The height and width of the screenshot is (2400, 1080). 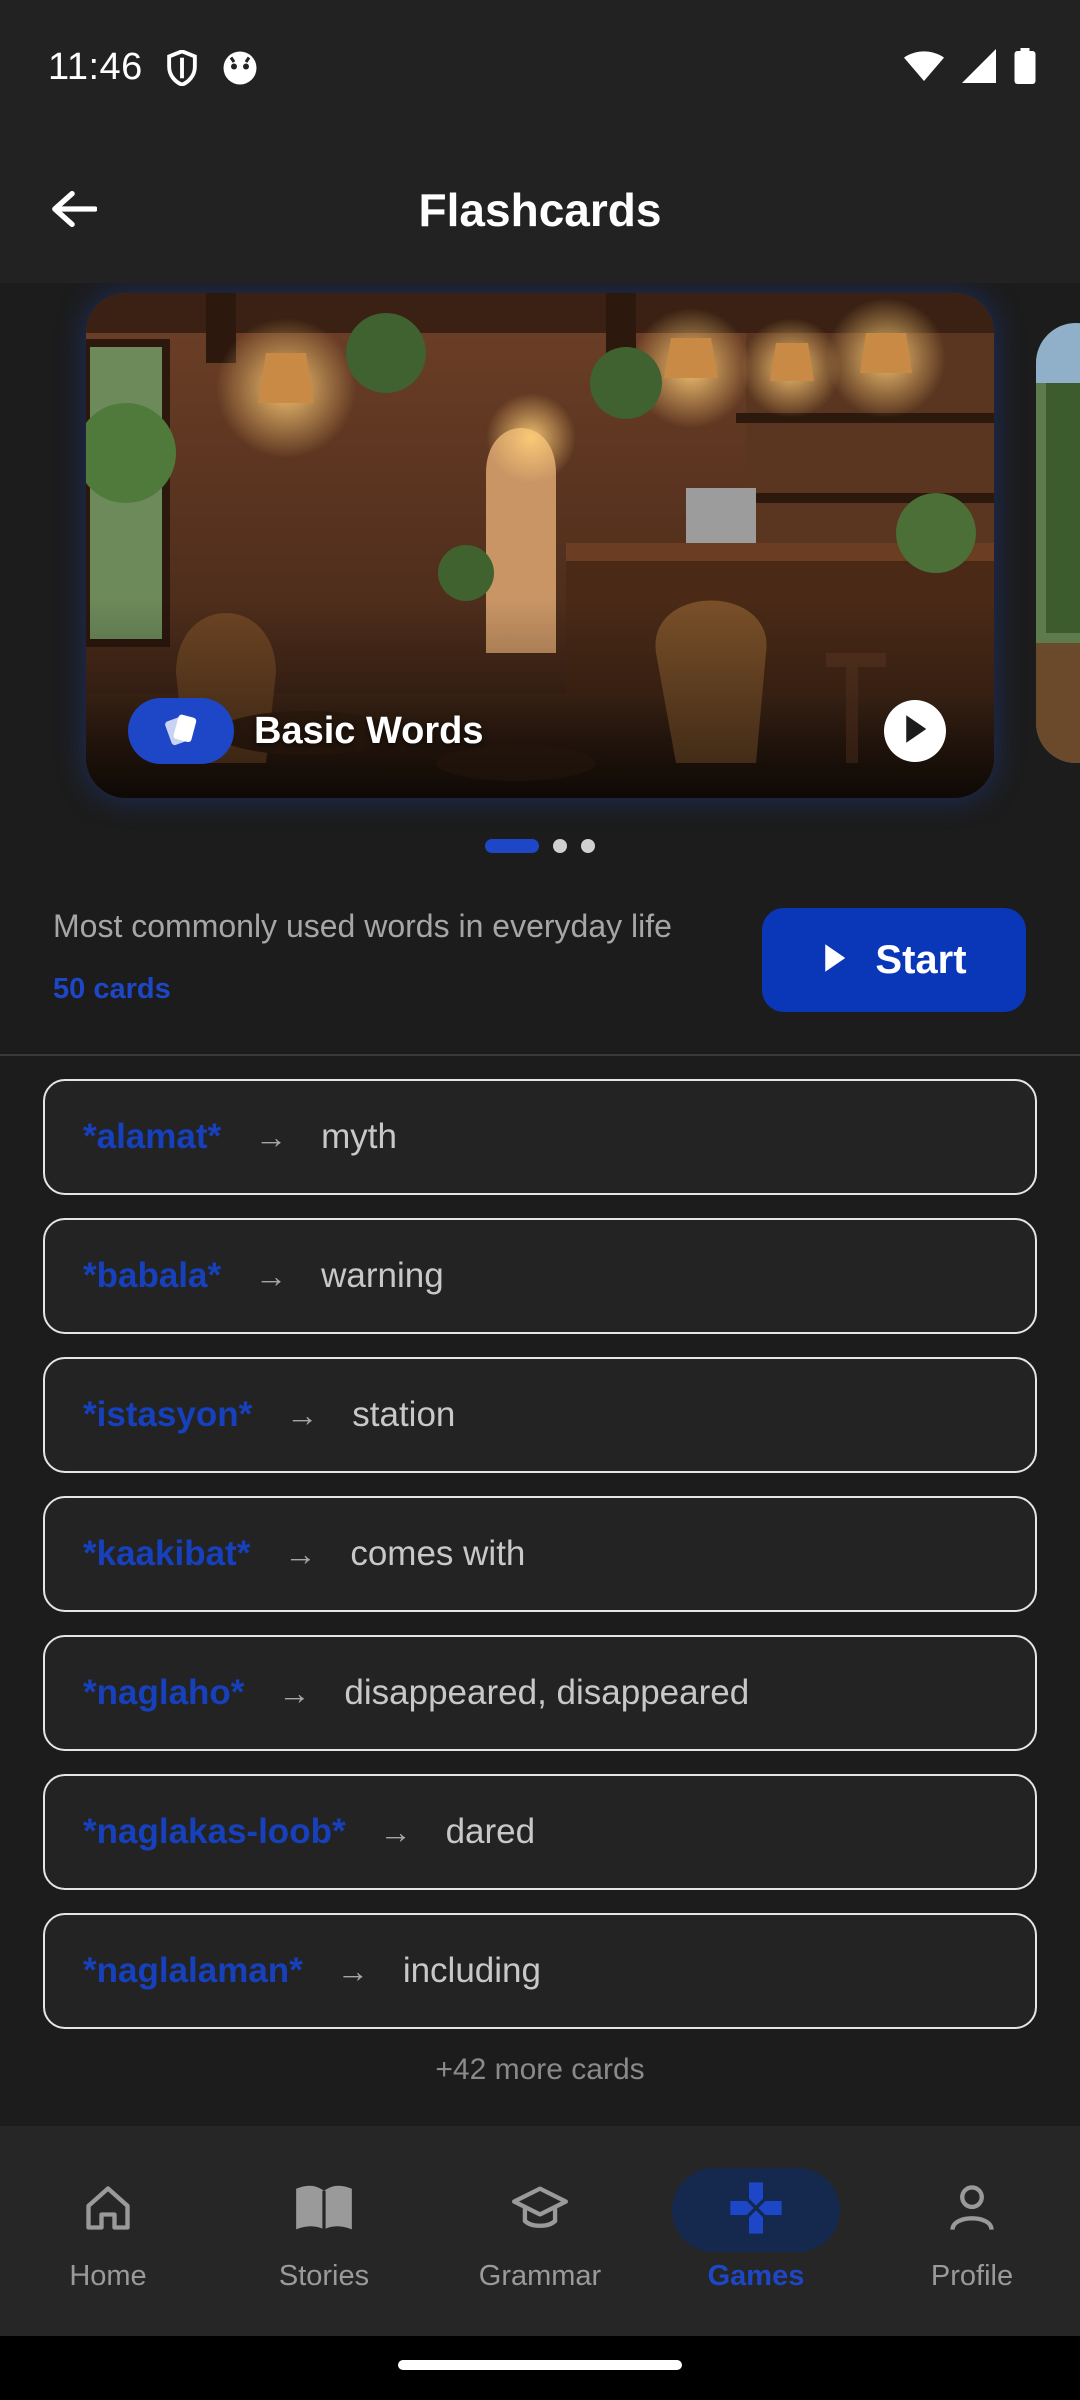 I want to click on nav-label-stories: Stories, so click(x=324, y=2276).